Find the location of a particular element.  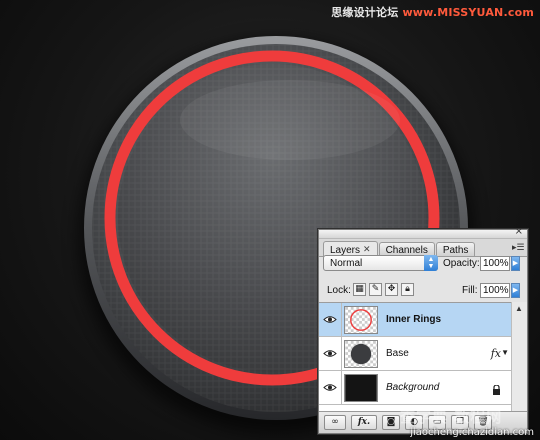

layers-list: Inner Rings Base fx ▼ Background is located at coordinates (415, 357).